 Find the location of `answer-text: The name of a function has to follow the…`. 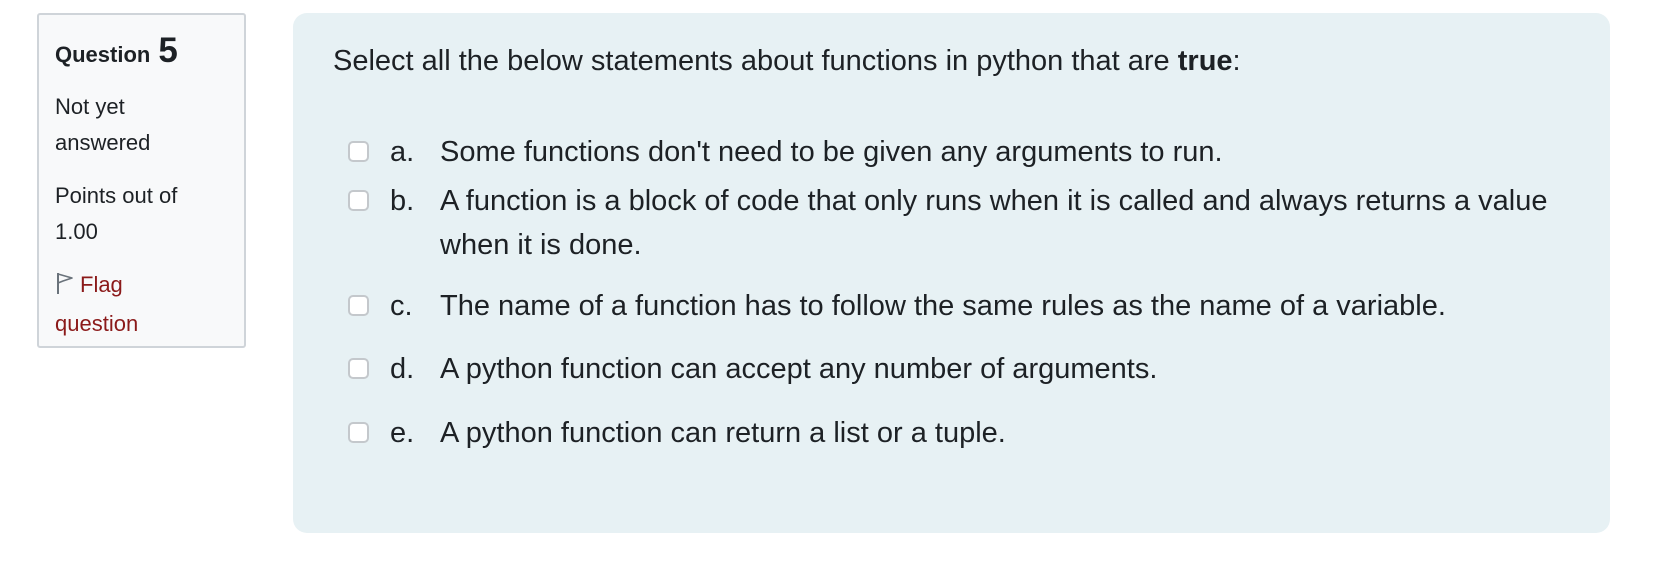

answer-text: The name of a function has to follow the… is located at coordinates (943, 306).